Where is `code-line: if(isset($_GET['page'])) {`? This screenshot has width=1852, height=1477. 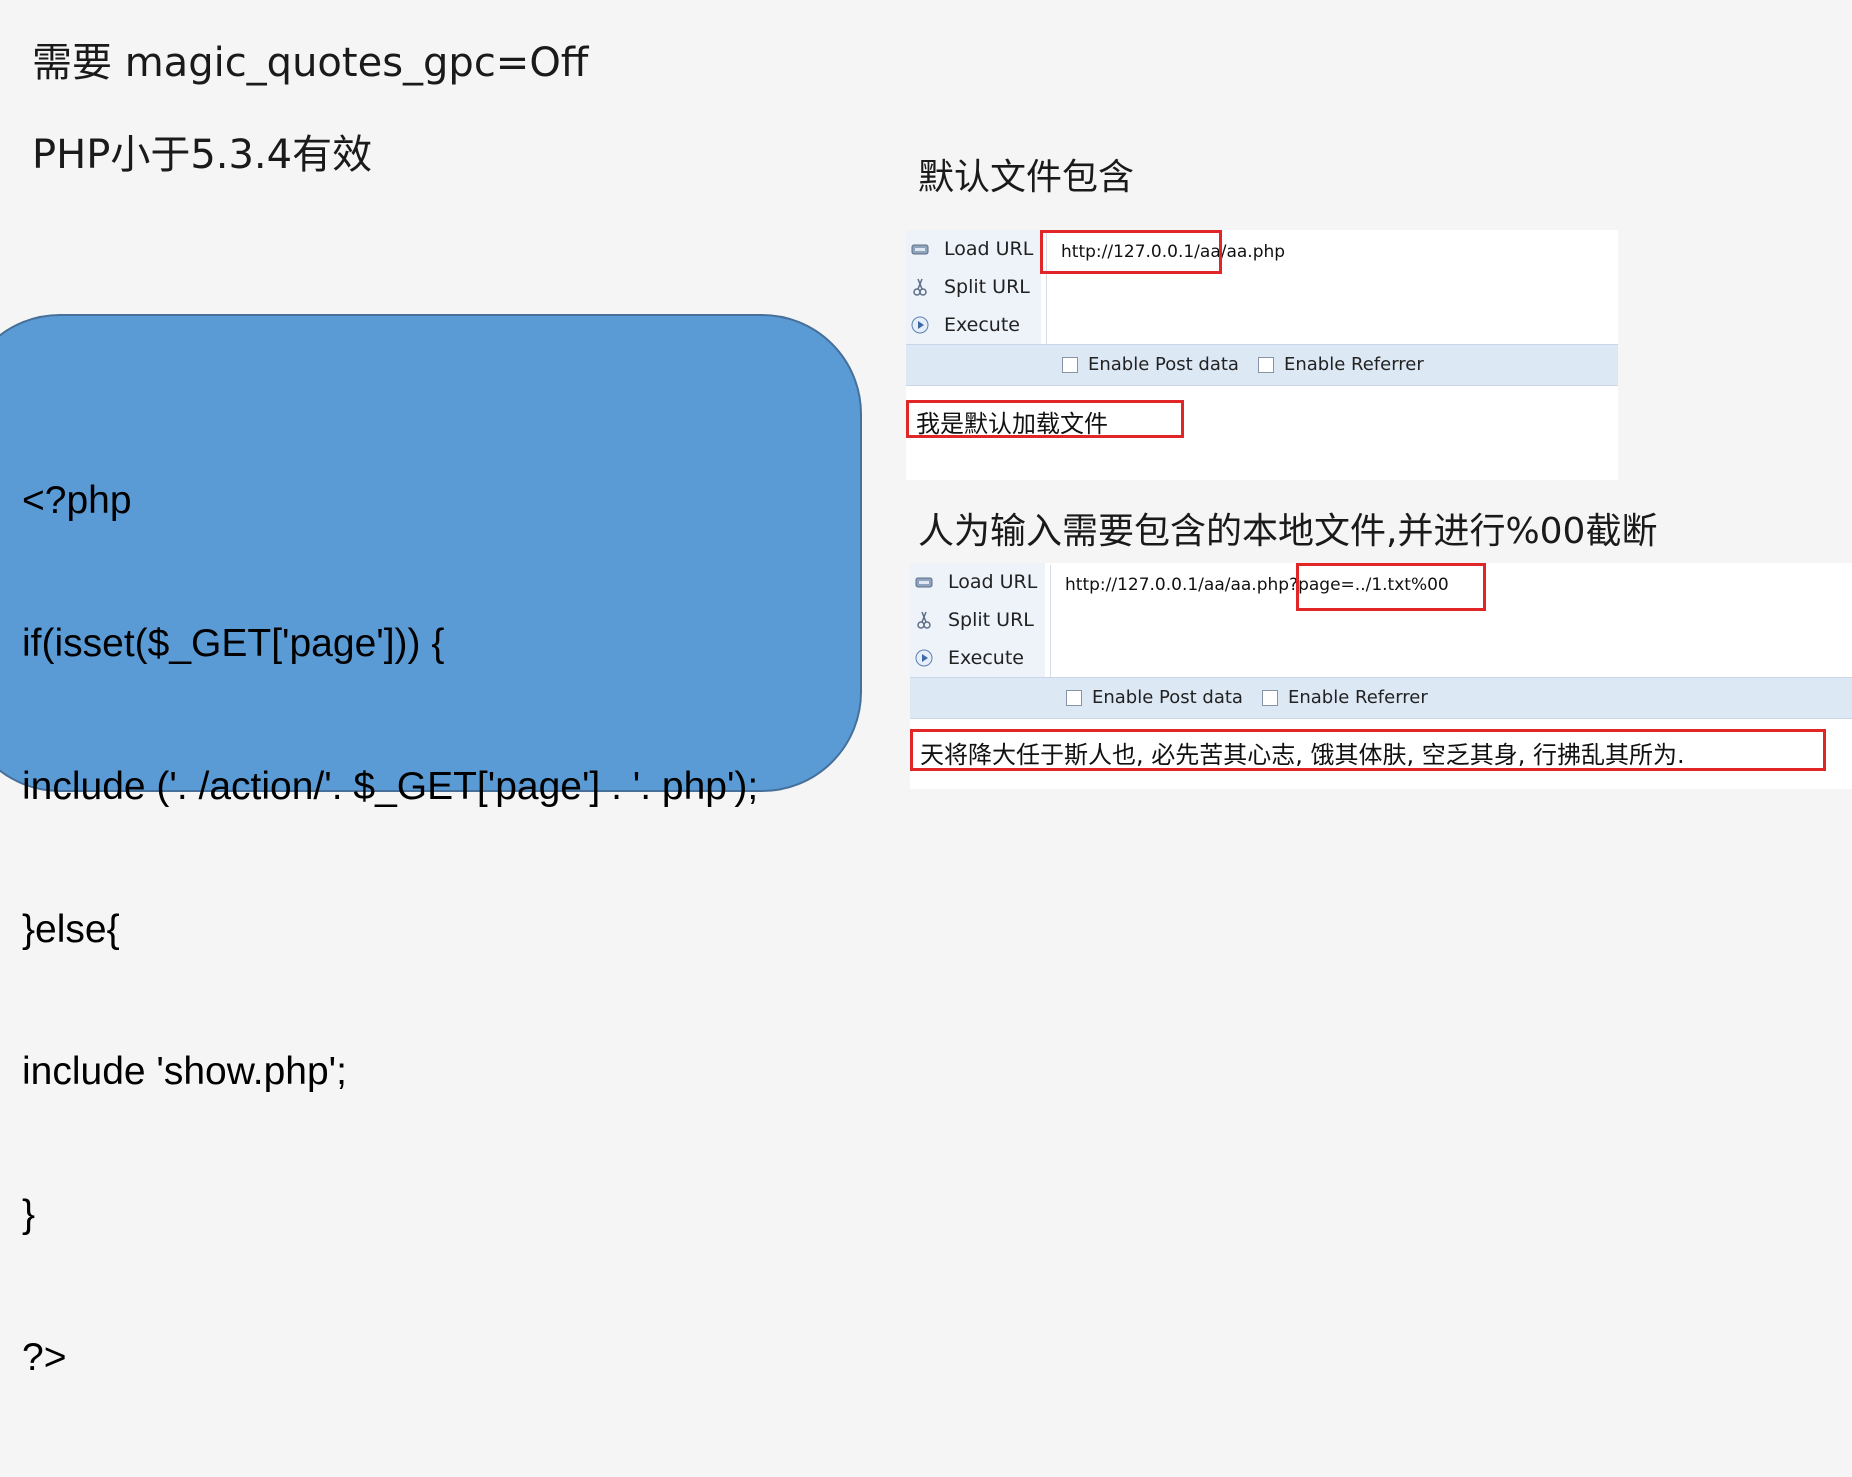 code-line: if(isset($_GET['page'])) { is located at coordinates (233, 643).